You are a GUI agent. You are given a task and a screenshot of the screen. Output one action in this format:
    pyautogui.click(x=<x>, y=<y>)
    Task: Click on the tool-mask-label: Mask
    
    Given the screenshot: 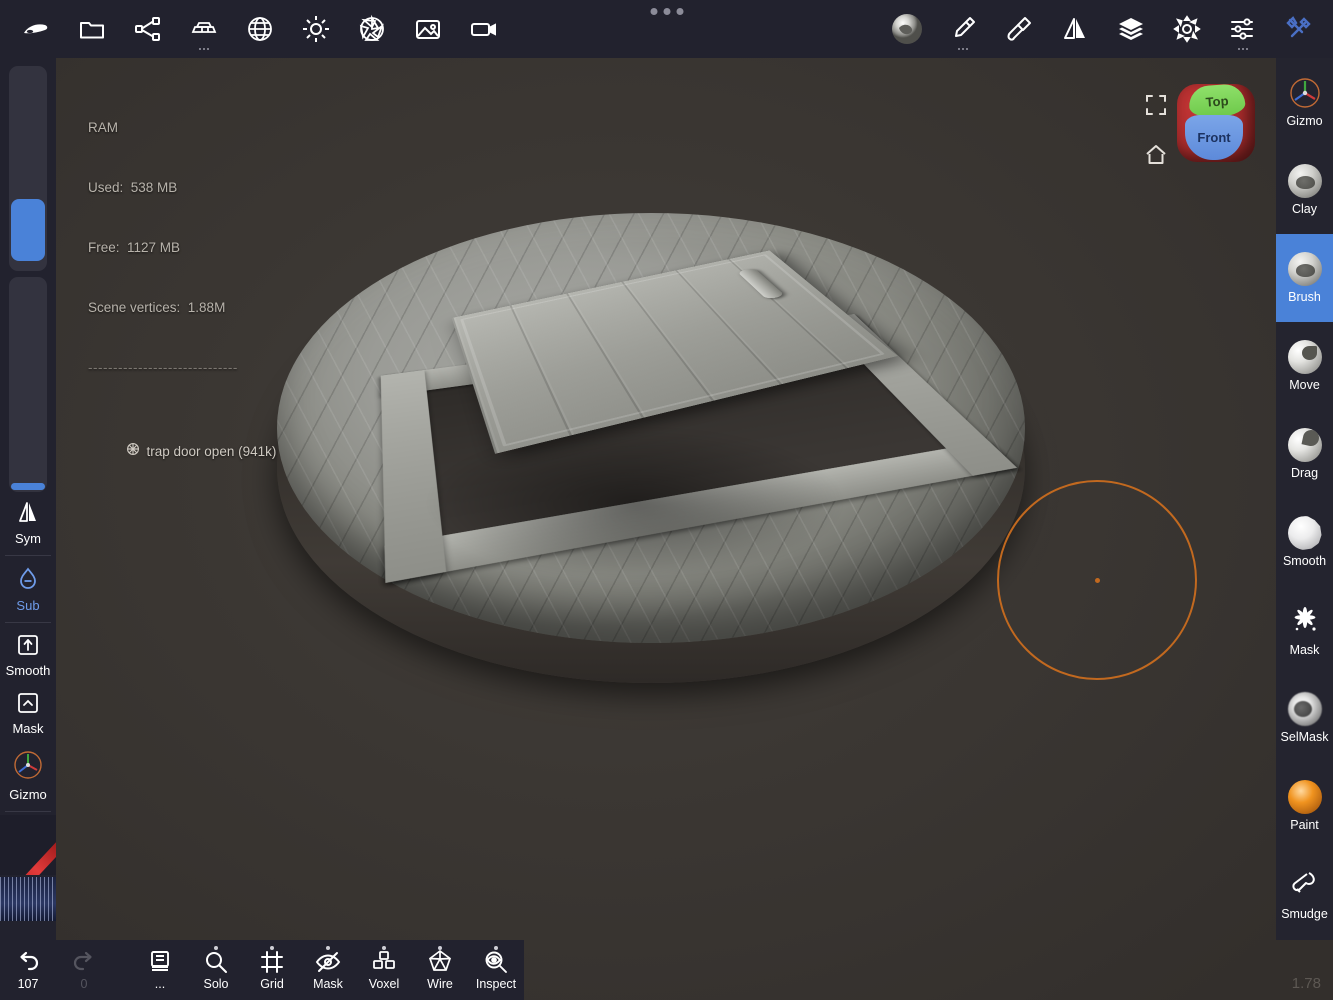 What is the action you would take?
    pyautogui.click(x=1304, y=649)
    